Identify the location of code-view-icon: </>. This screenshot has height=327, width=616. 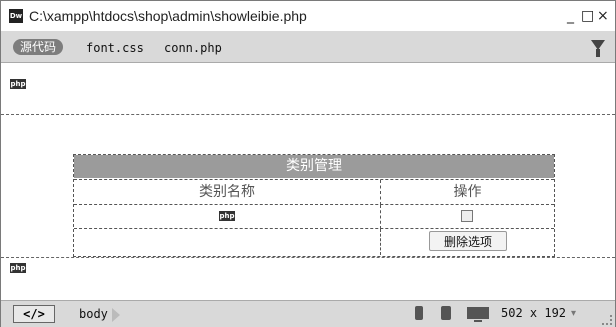
(34, 314).